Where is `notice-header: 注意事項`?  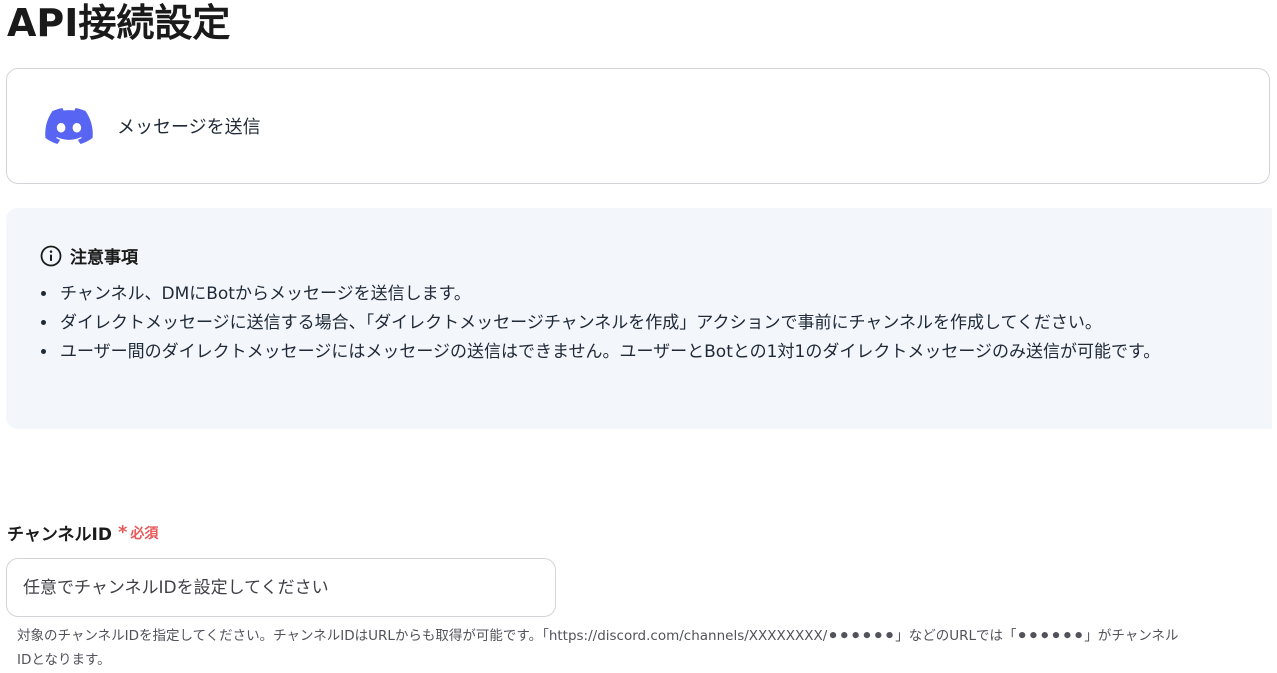 notice-header: 注意事項 is located at coordinates (89, 255).